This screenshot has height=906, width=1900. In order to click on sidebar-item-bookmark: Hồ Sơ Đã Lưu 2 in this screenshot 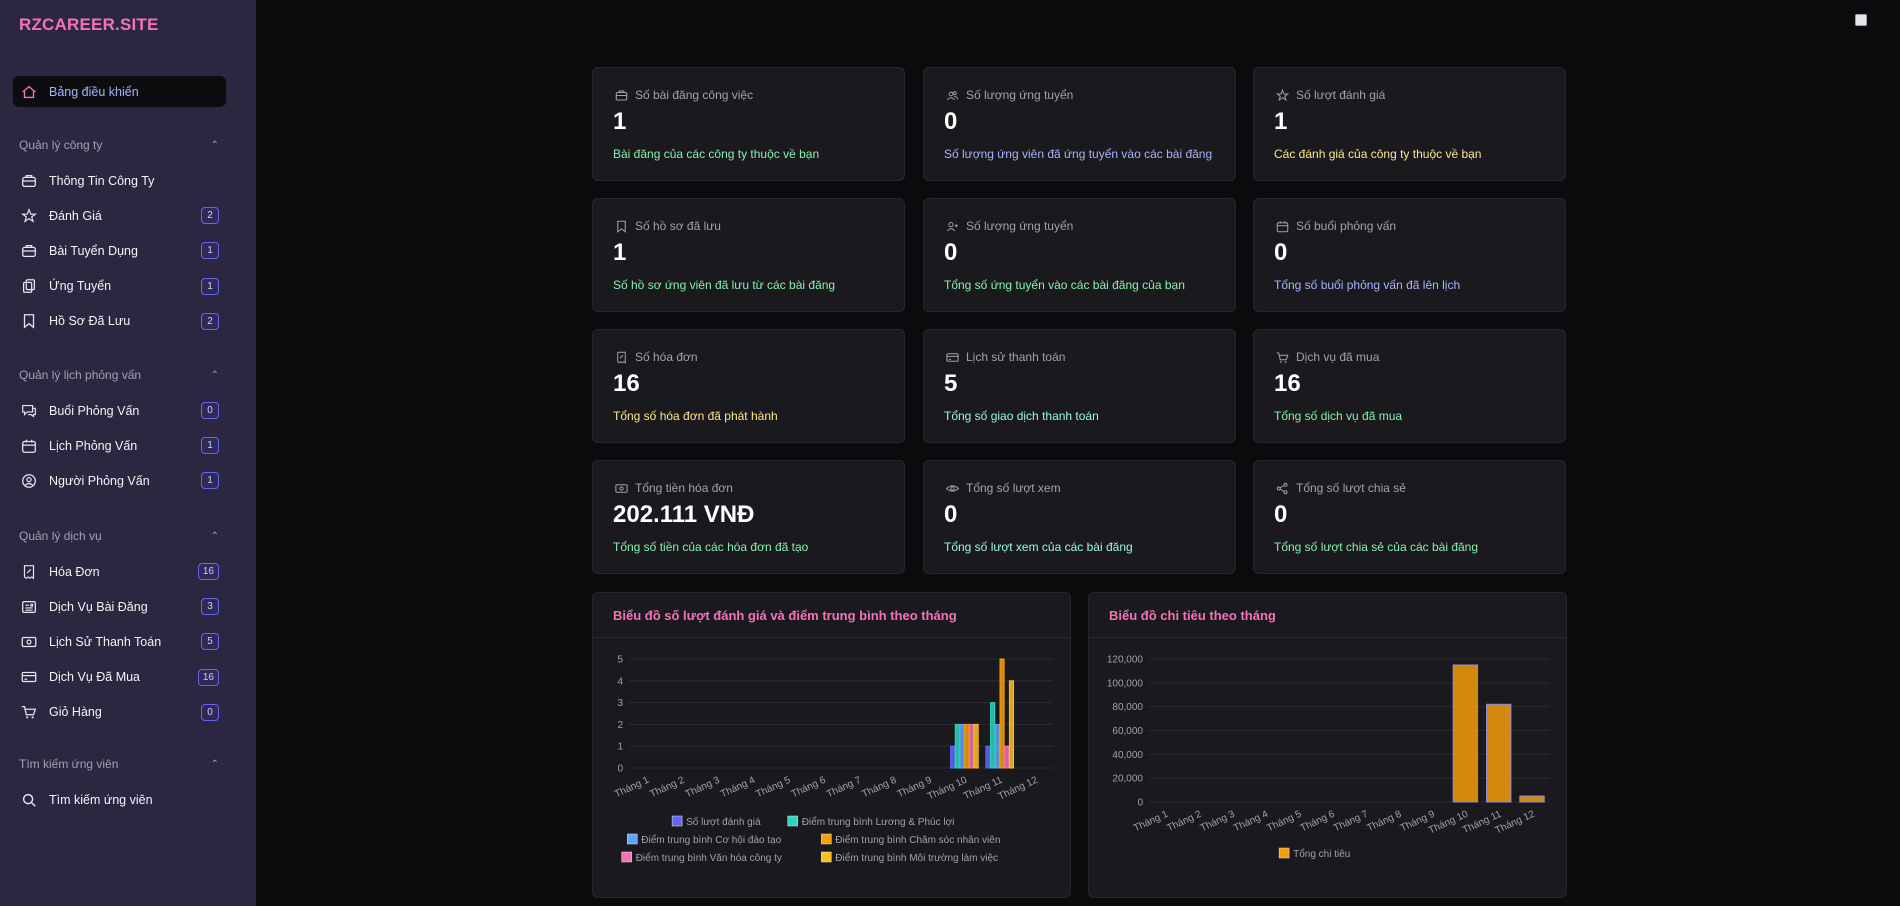, I will do `click(119, 321)`.